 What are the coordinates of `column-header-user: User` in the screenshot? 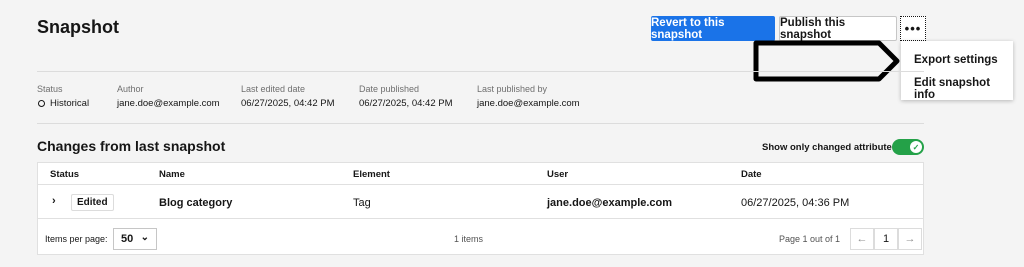 It's located at (557, 174).